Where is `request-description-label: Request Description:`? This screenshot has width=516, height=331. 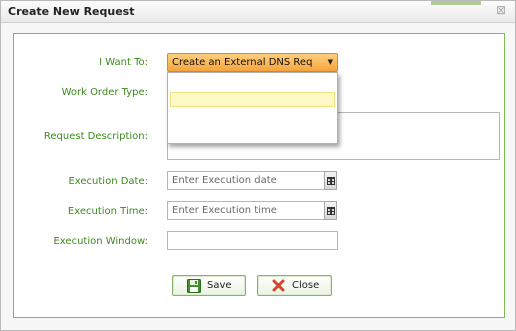
request-description-label: Request Description: is located at coordinates (95, 136).